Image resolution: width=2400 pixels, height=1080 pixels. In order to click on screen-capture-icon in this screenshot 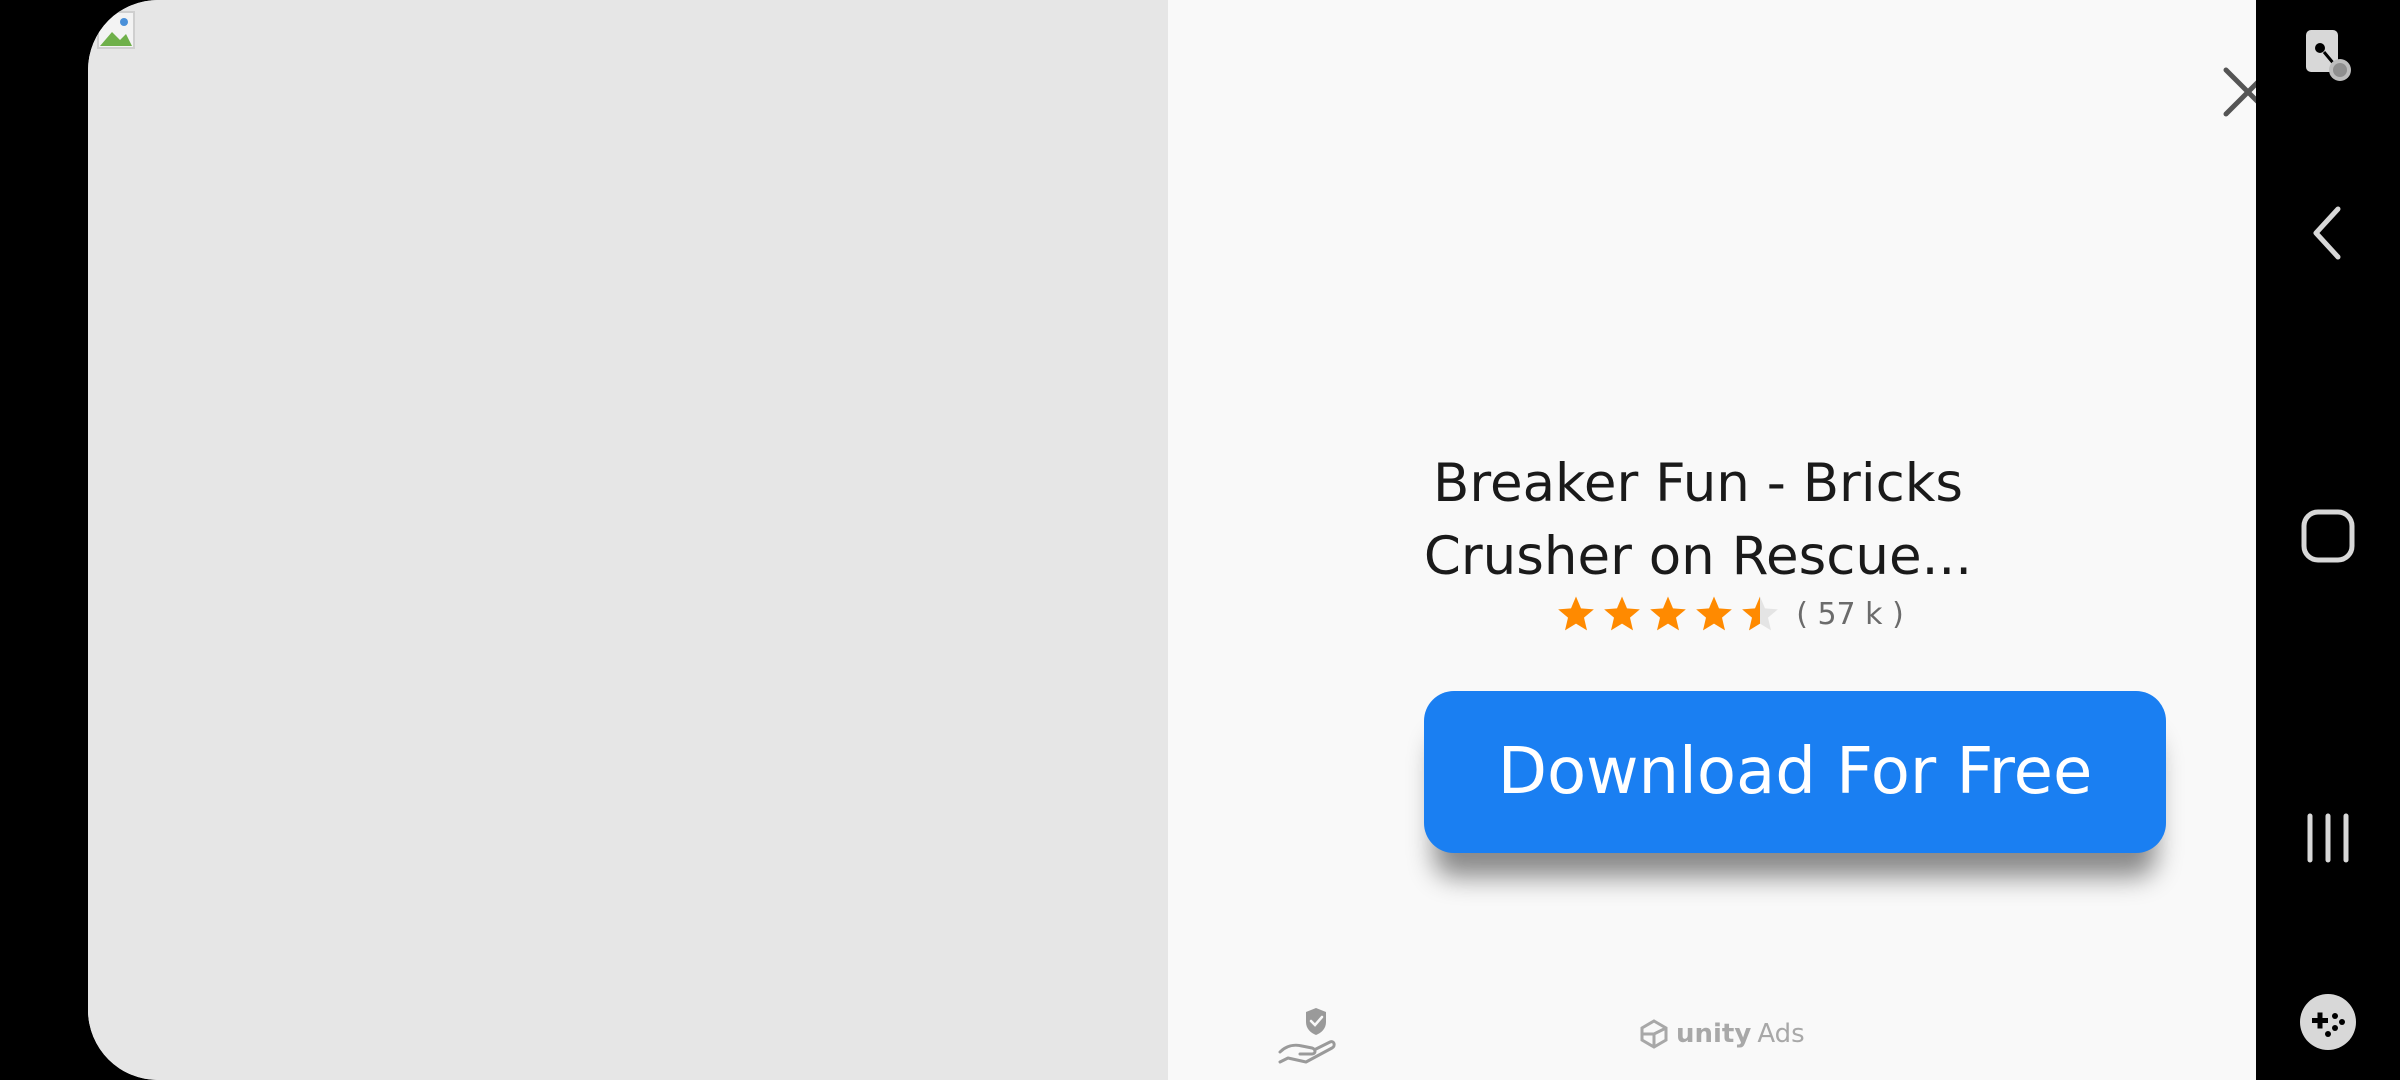, I will do `click(2328, 55)`.